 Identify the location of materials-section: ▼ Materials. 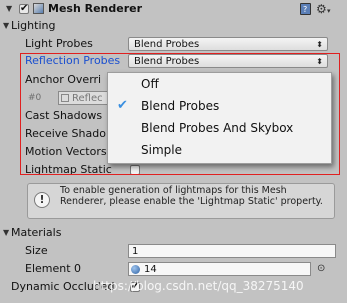
(173, 233).